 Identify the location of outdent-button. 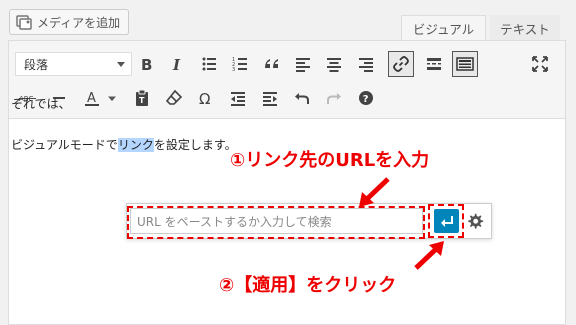
(238, 98).